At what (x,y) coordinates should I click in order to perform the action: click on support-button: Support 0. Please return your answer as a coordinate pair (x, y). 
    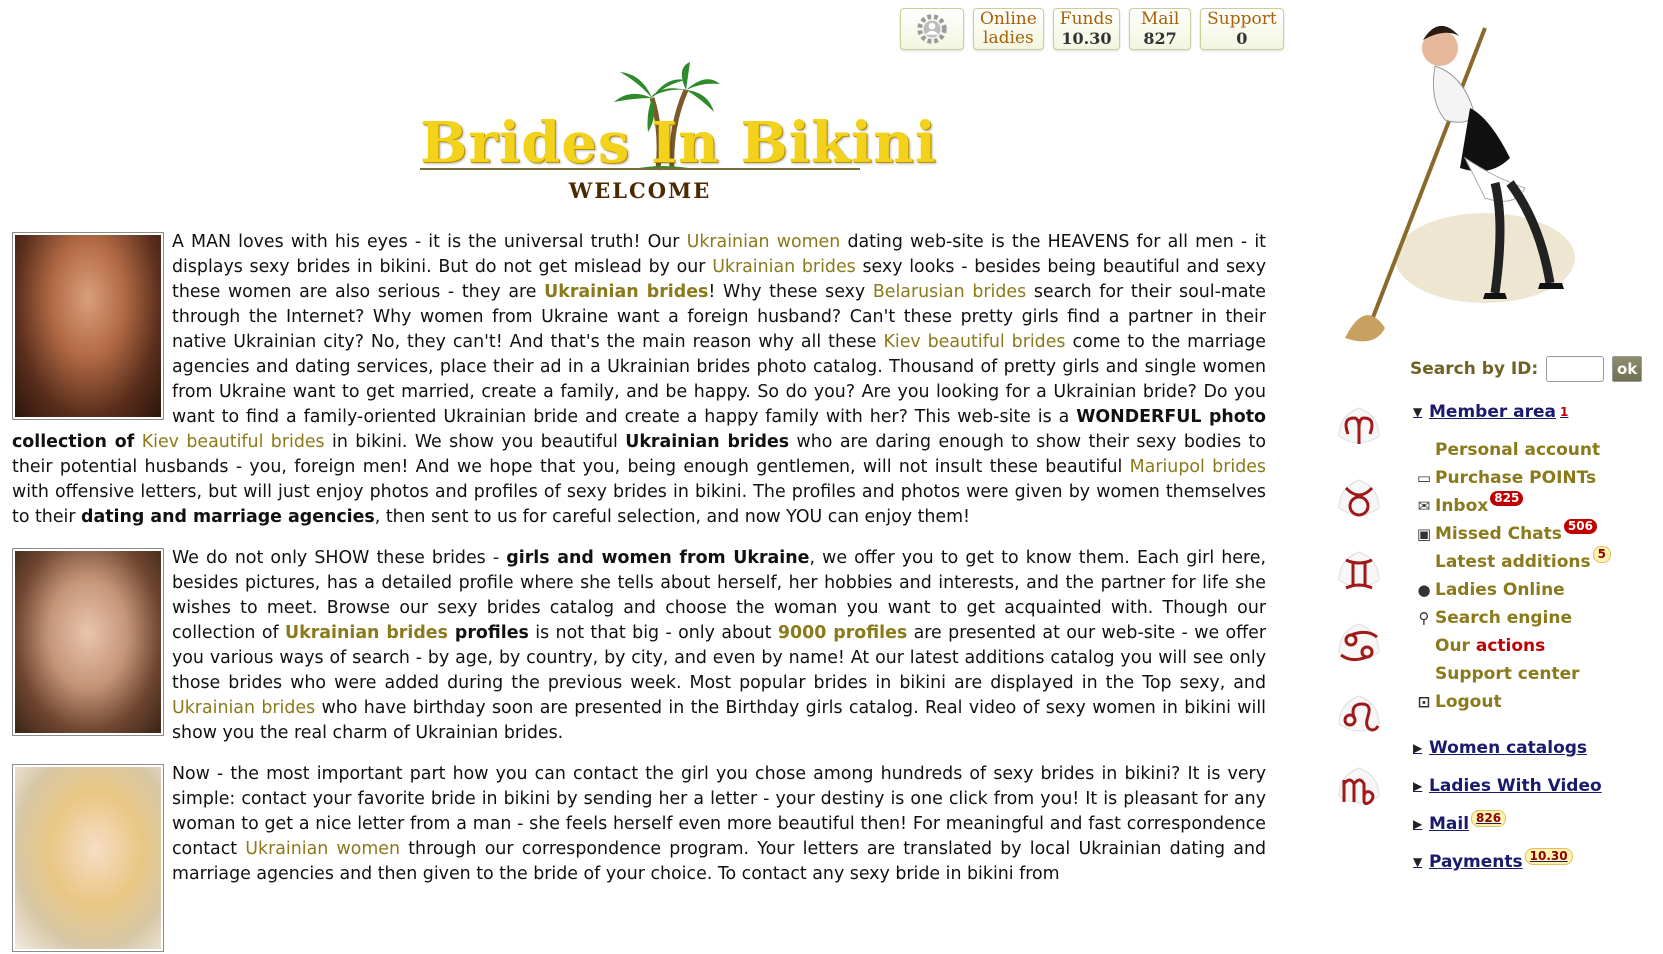
    Looking at the image, I should click on (1242, 29).